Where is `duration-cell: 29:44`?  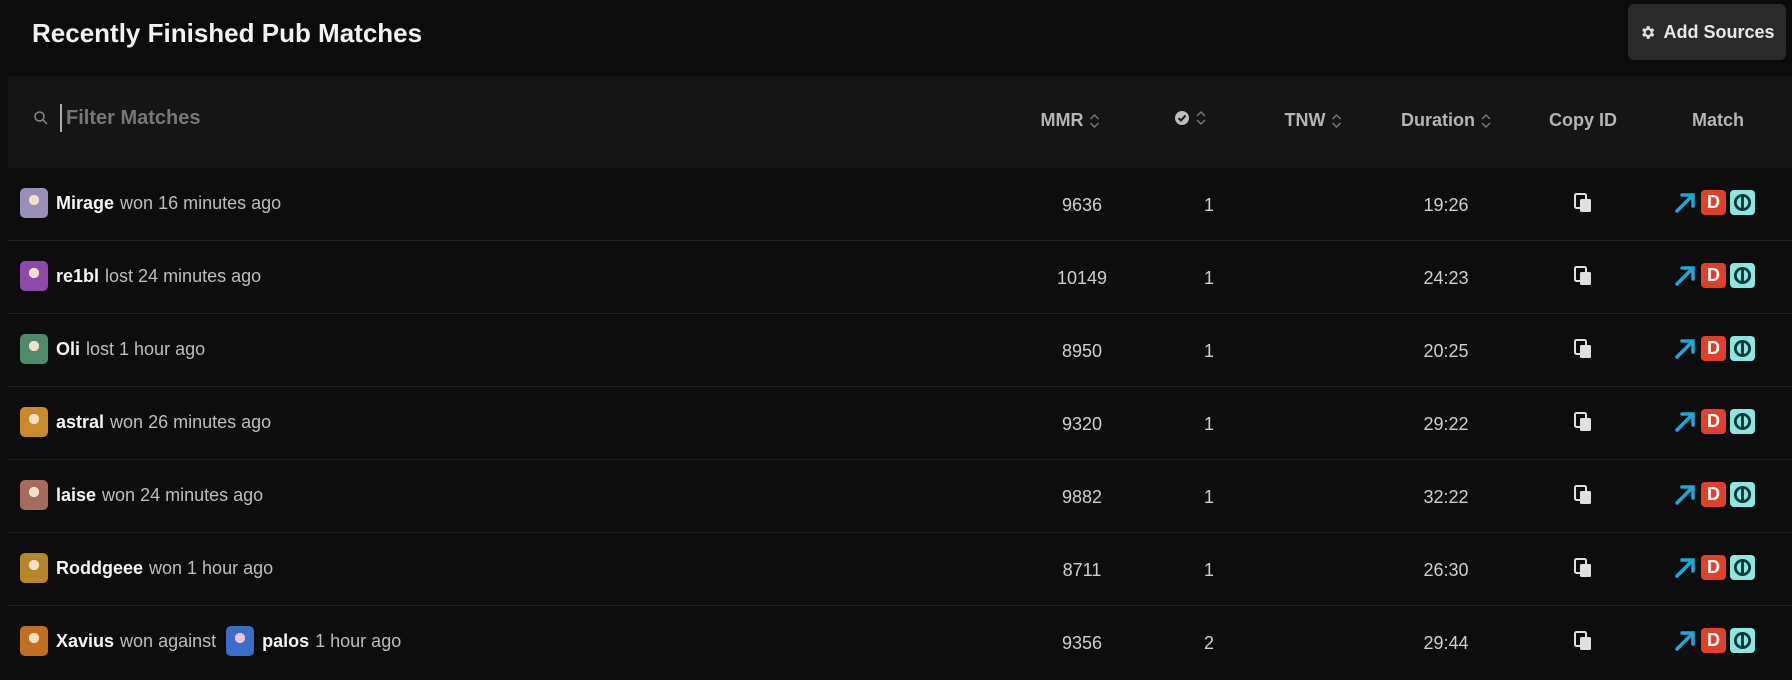 duration-cell: 29:44 is located at coordinates (1446, 643).